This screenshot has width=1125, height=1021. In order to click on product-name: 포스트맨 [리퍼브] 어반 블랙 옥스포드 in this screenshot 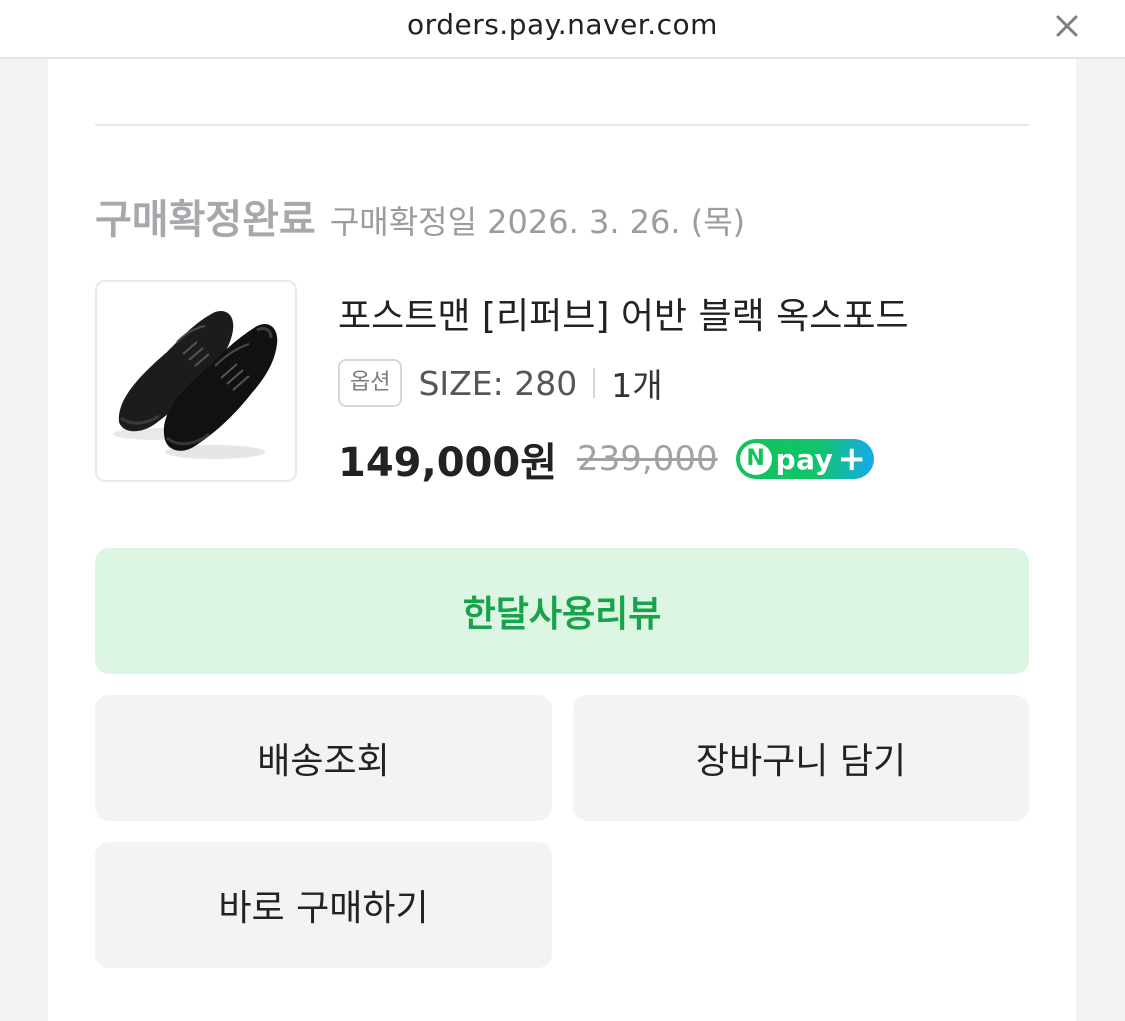, I will do `click(623, 313)`.